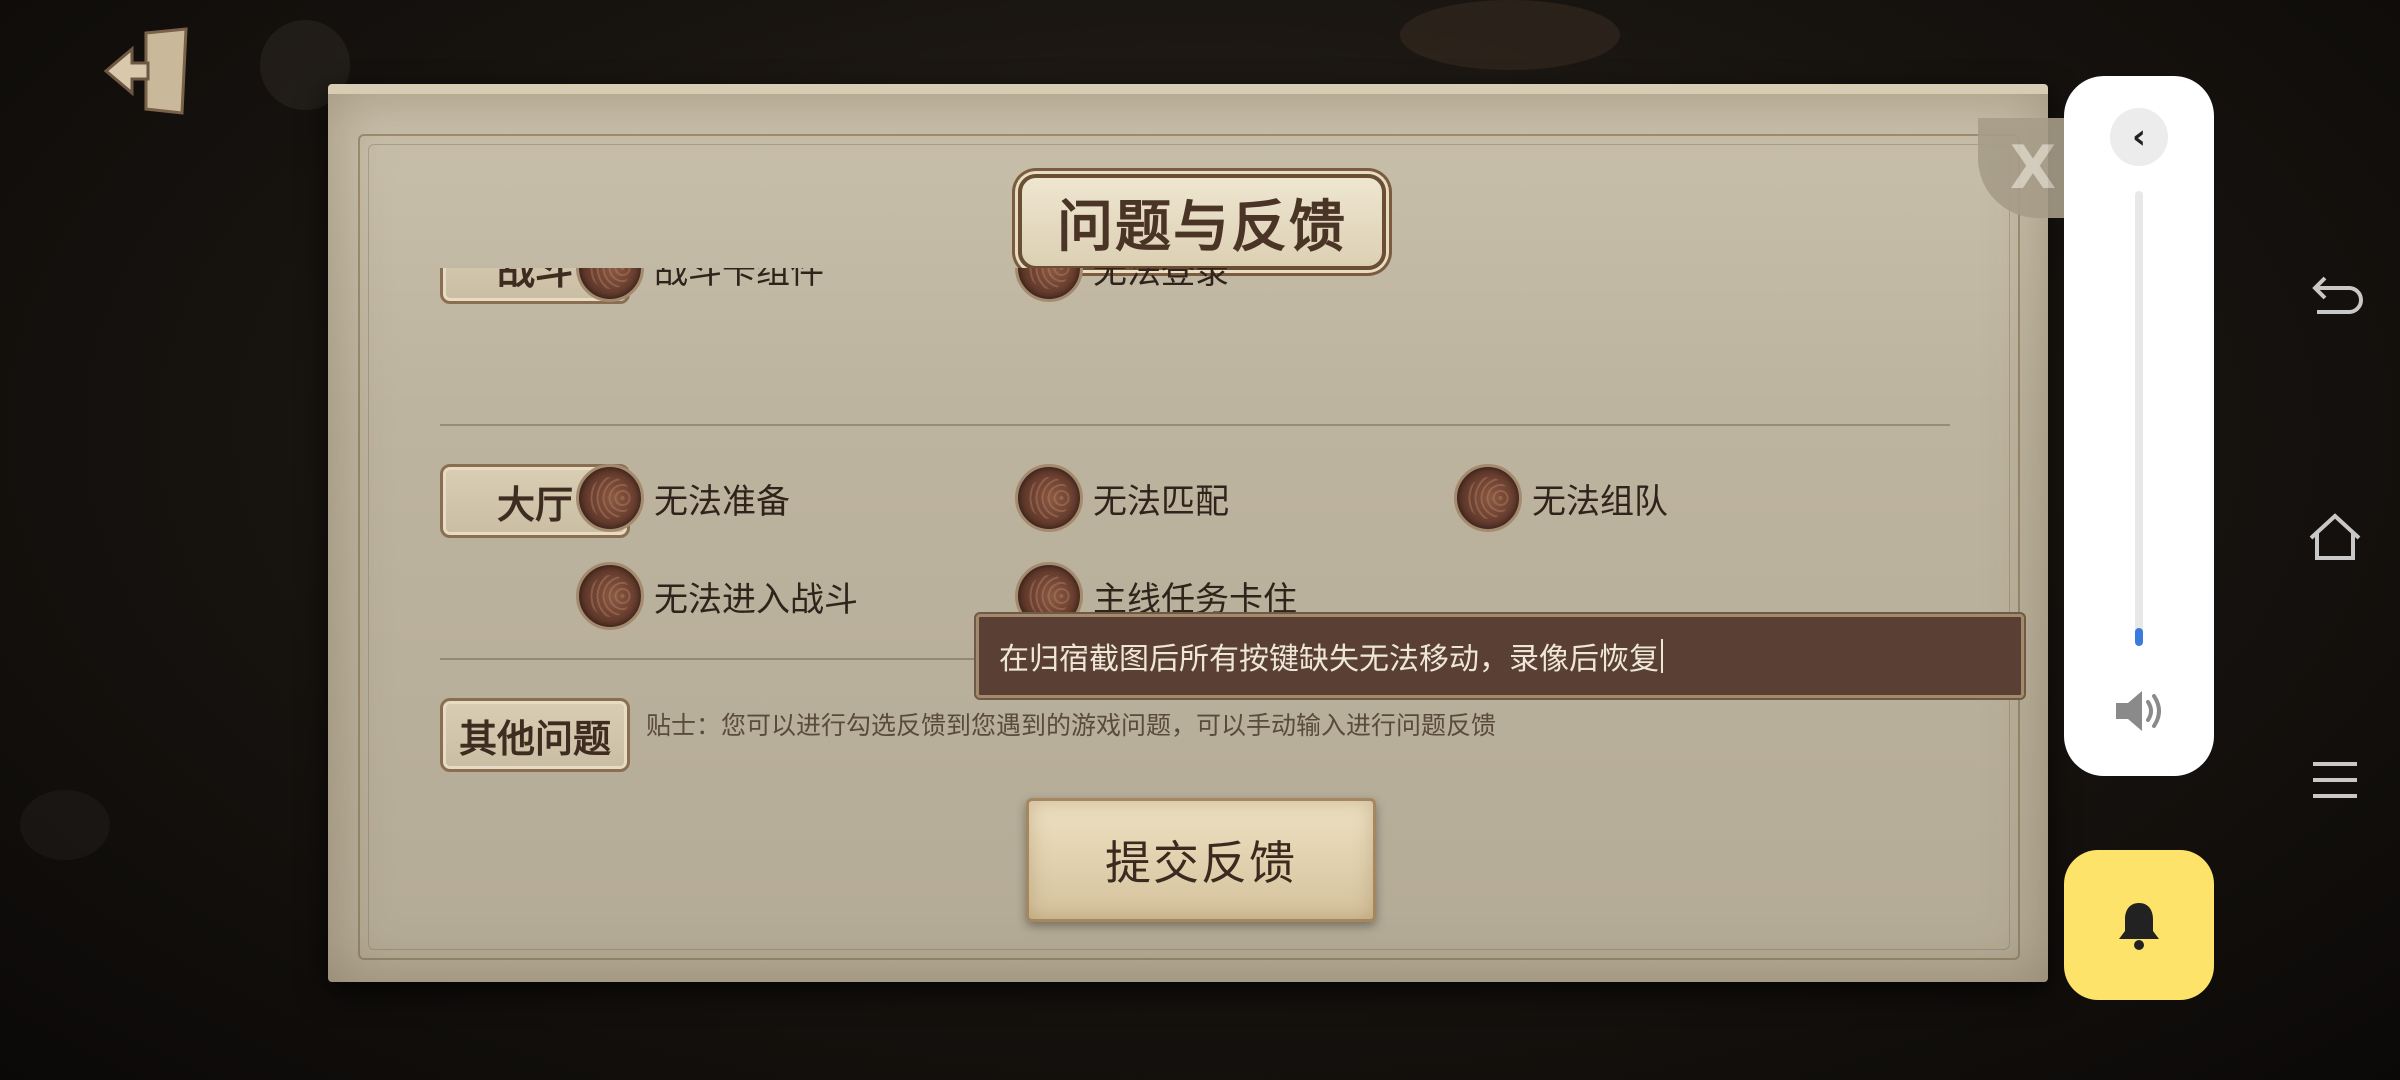 The image size is (2400, 1080). Describe the element at coordinates (1329, 659) in the screenshot. I see `input-text: 在归宿截图后所有按键缺失无法移动，录像后恢复` at that location.